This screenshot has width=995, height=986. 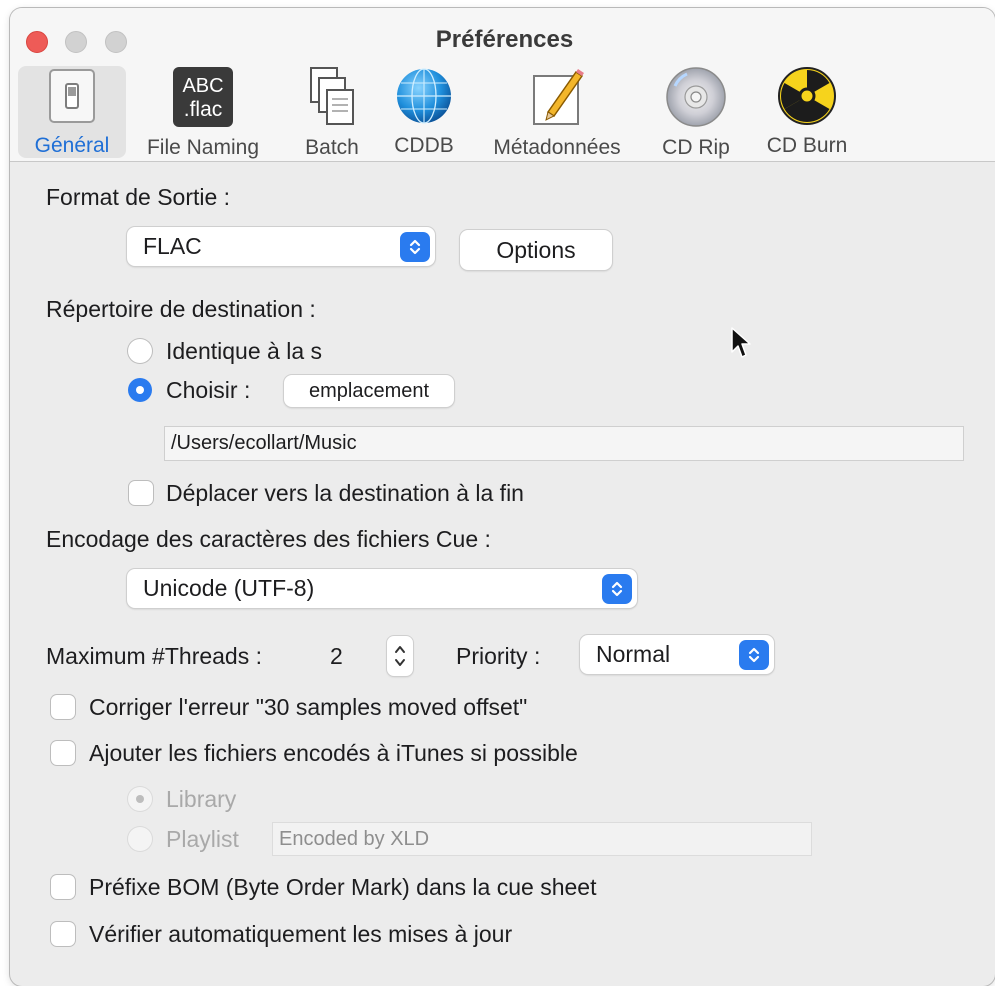 I want to click on tab-cd-rip: CD Rip, so click(x=696, y=112).